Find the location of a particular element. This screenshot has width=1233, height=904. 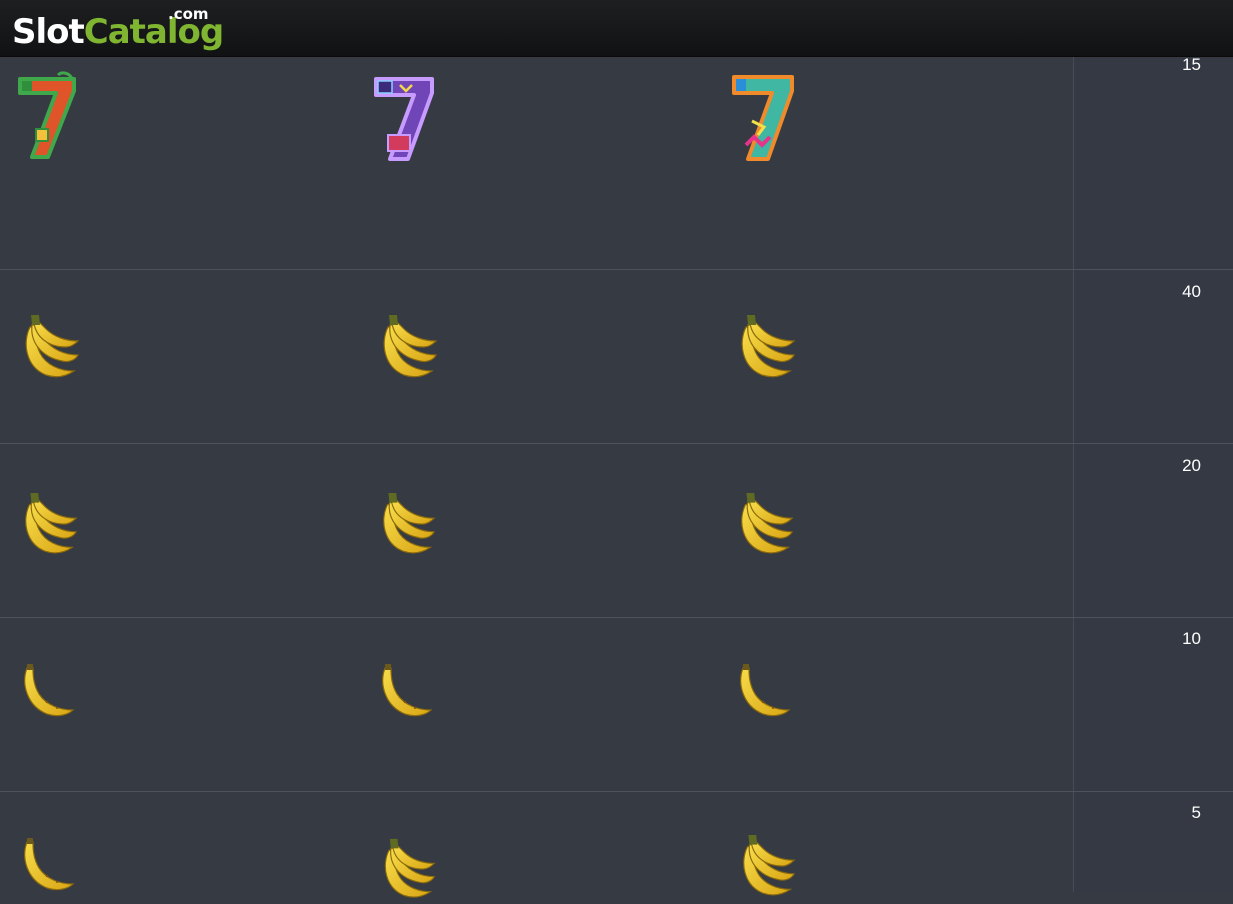

payout-value: 15 is located at coordinates (1191, 64).